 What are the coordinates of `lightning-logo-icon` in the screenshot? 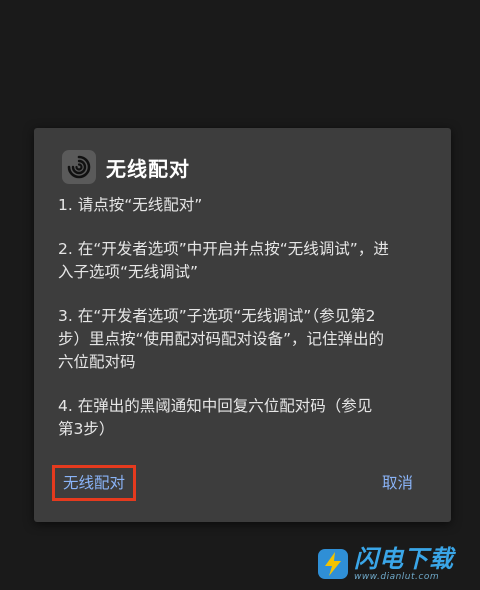 It's located at (333, 564).